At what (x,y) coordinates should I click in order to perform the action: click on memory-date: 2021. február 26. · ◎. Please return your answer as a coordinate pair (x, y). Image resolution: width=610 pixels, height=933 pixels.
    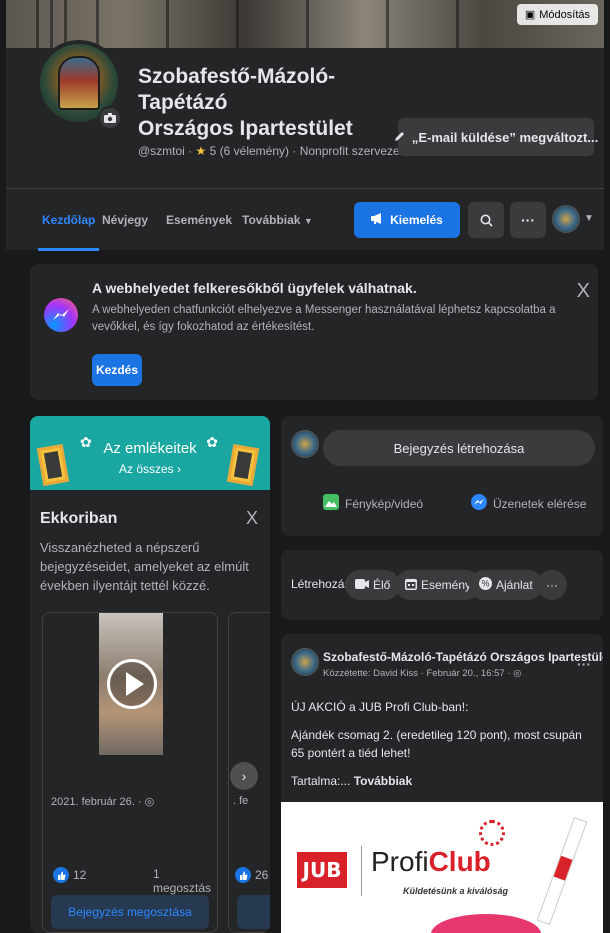
    Looking at the image, I should click on (102, 801).